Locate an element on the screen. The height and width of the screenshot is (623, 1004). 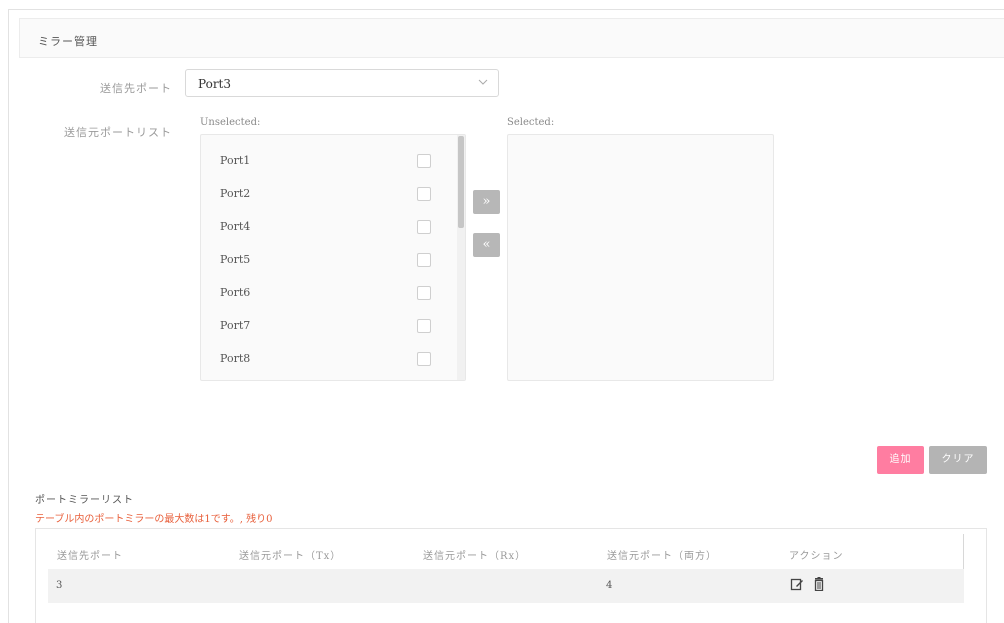
move-left-button: « is located at coordinates (486, 245).